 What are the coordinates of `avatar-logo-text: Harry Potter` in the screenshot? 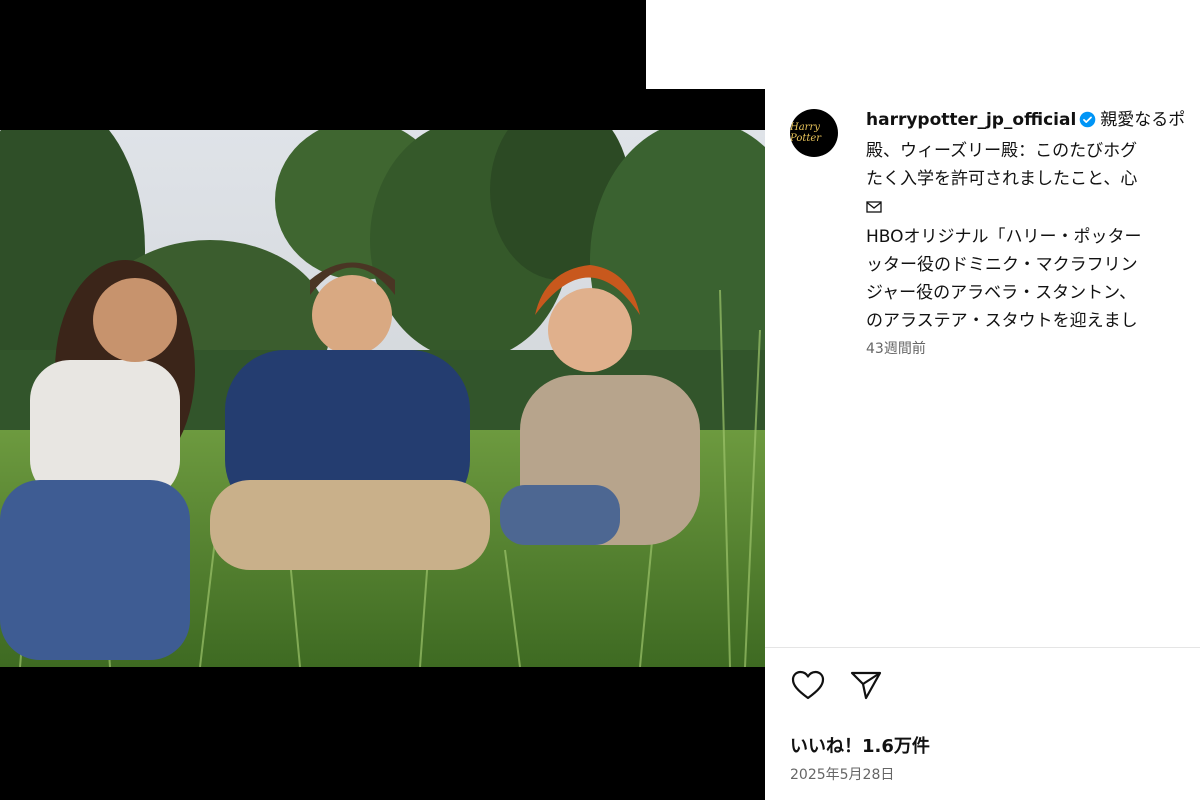 It's located at (806, 133).